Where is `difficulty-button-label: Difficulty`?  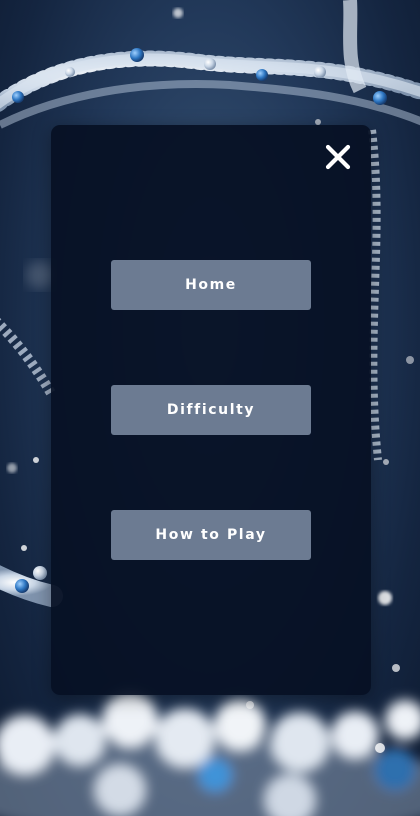 difficulty-button-label: Difficulty is located at coordinates (211, 410).